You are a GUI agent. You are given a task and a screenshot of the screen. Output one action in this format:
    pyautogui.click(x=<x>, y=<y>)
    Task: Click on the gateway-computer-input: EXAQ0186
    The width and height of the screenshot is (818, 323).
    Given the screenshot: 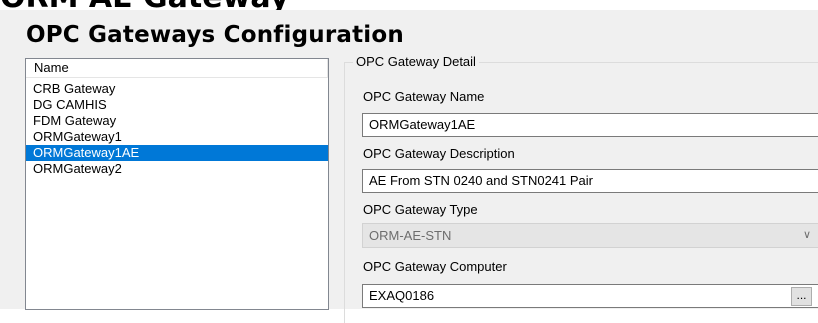 What is the action you would take?
    pyautogui.click(x=590, y=296)
    